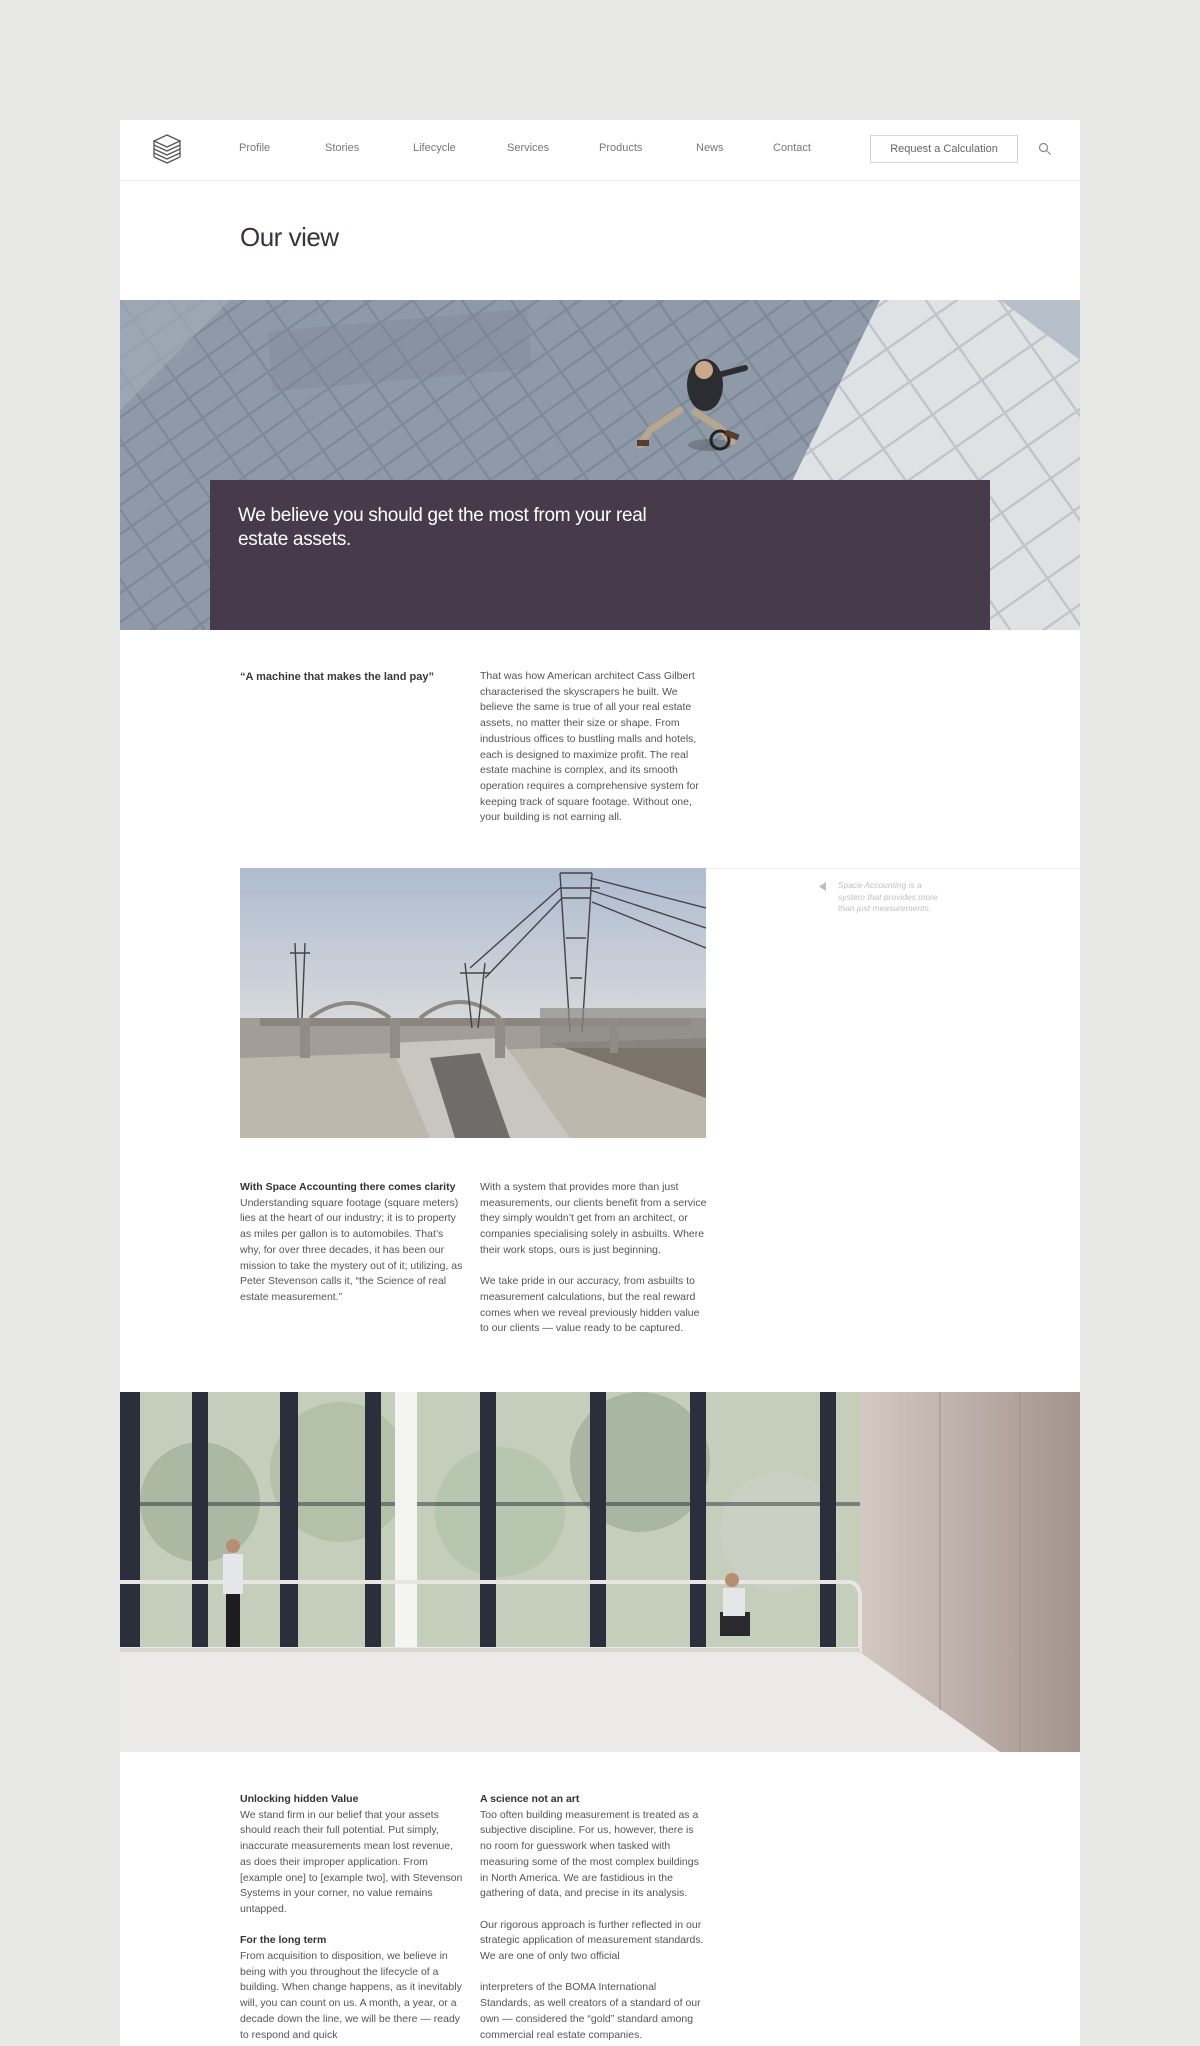 The width and height of the screenshot is (1200, 2046). What do you see at coordinates (710, 148) in the screenshot?
I see `nav-link-news: News` at bounding box center [710, 148].